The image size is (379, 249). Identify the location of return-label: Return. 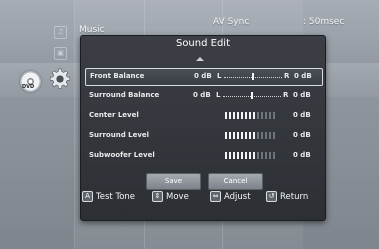
(294, 197).